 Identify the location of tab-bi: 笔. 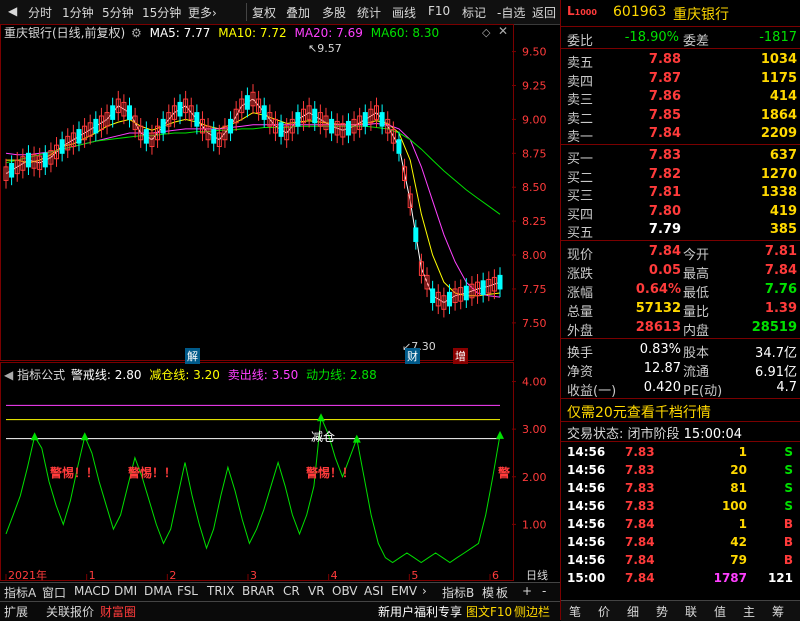
(575, 611).